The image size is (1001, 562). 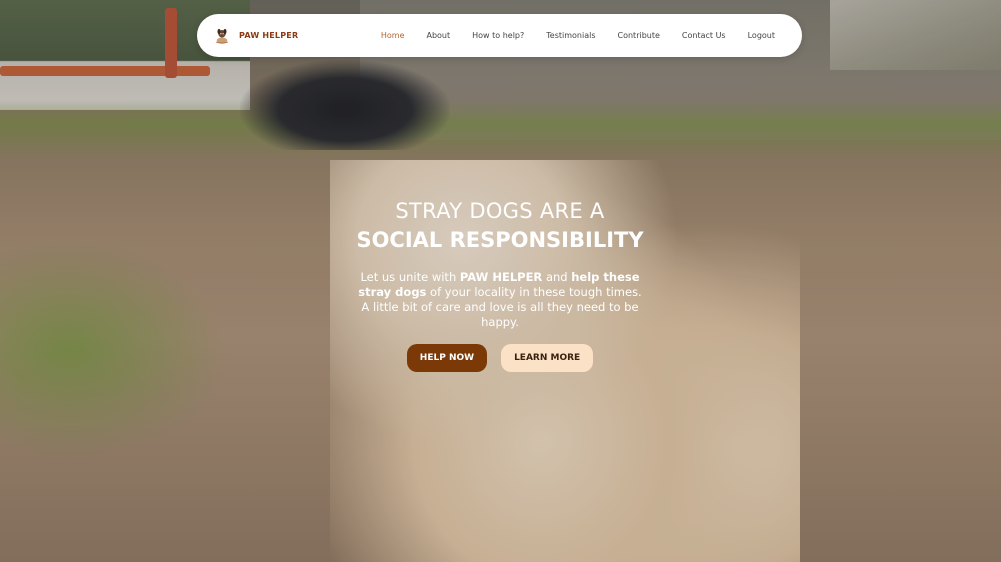 What do you see at coordinates (500, 358) in the screenshot?
I see `hero-buttons: HELP NOW LEARN MORE` at bounding box center [500, 358].